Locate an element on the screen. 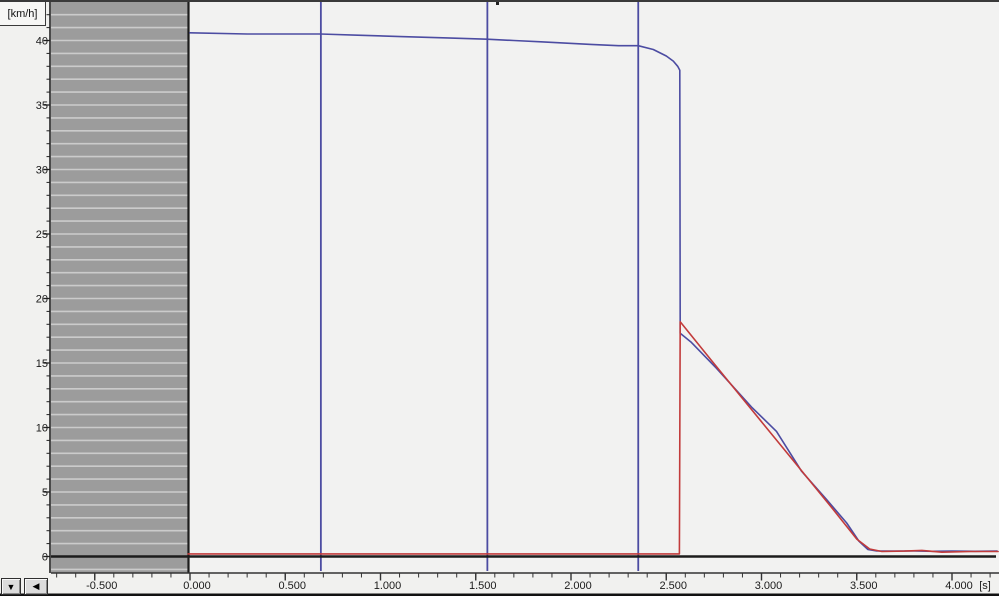 The height and width of the screenshot is (596, 999). y-tick-label: 15 is located at coordinates (42, 364).